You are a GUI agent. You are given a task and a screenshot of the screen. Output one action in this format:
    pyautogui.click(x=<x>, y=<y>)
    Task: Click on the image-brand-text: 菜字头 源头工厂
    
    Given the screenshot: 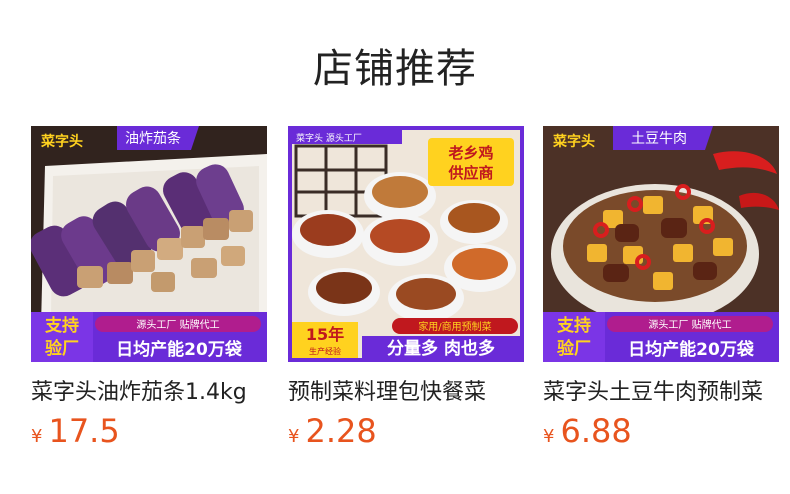 What is the action you would take?
    pyautogui.click(x=329, y=138)
    